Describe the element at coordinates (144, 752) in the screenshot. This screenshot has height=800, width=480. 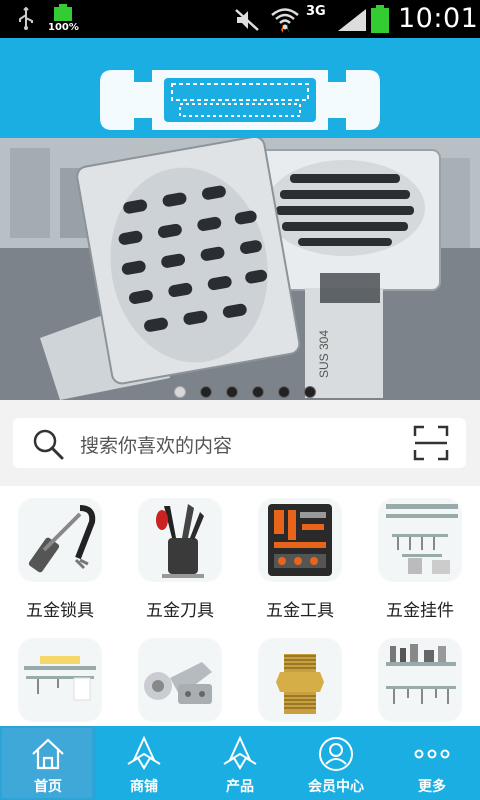
I see `shop-icon` at that location.